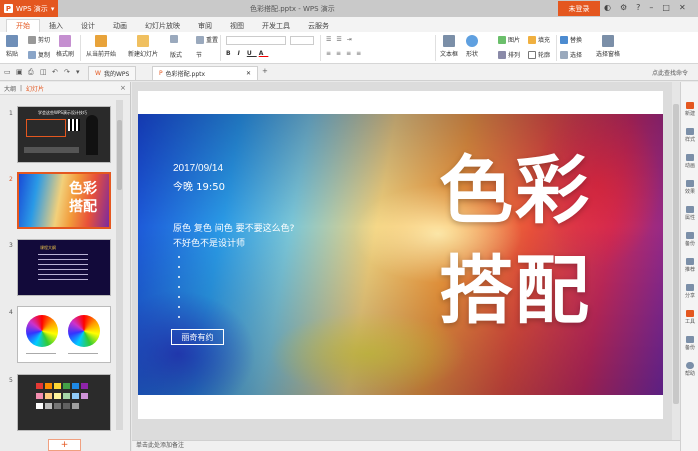  Describe the element at coordinates (689, 187) in the screenshot. I see `panel-effect: 效果` at that location.